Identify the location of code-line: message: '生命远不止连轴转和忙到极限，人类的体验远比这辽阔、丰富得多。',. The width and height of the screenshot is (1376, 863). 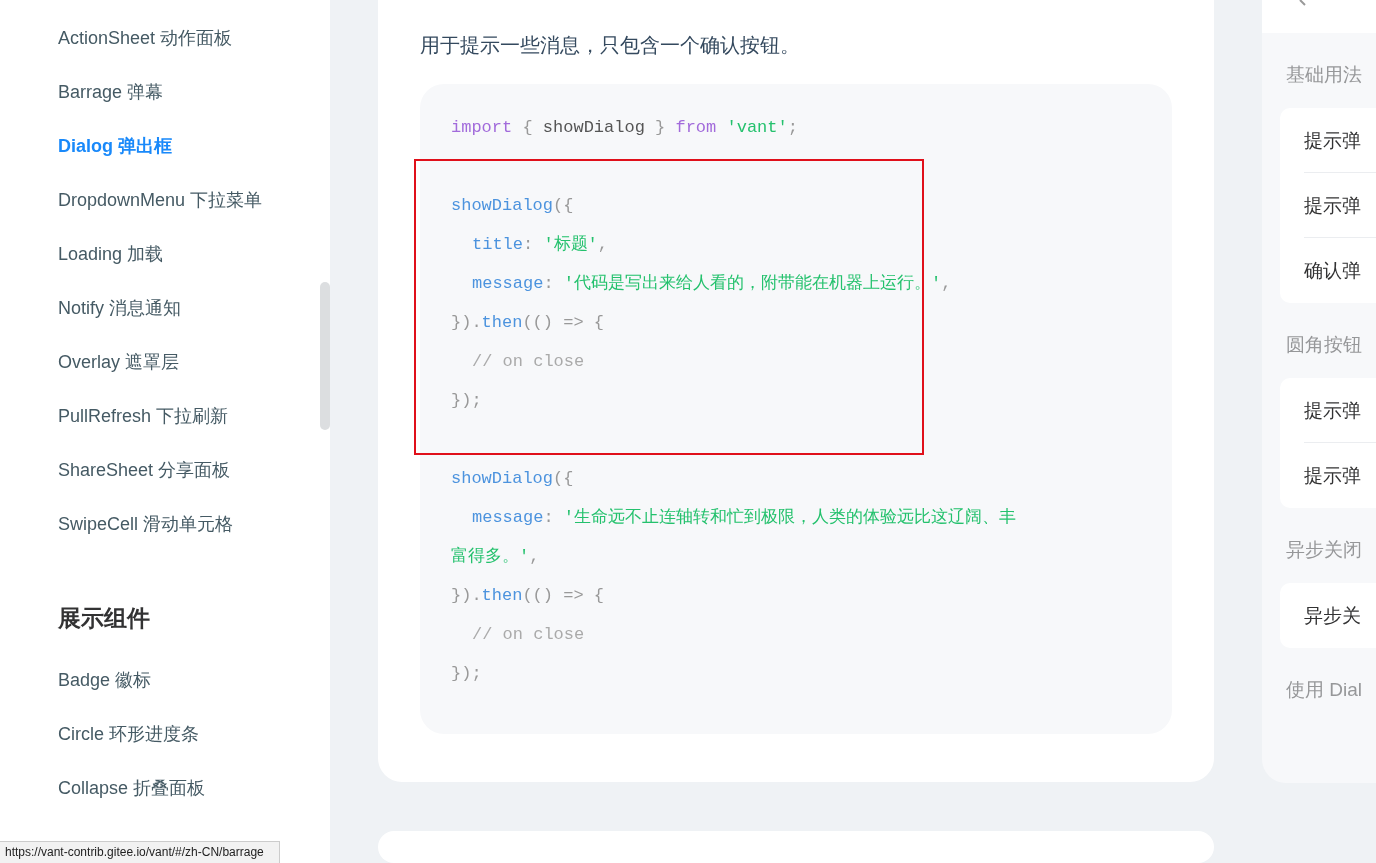
(734, 537).